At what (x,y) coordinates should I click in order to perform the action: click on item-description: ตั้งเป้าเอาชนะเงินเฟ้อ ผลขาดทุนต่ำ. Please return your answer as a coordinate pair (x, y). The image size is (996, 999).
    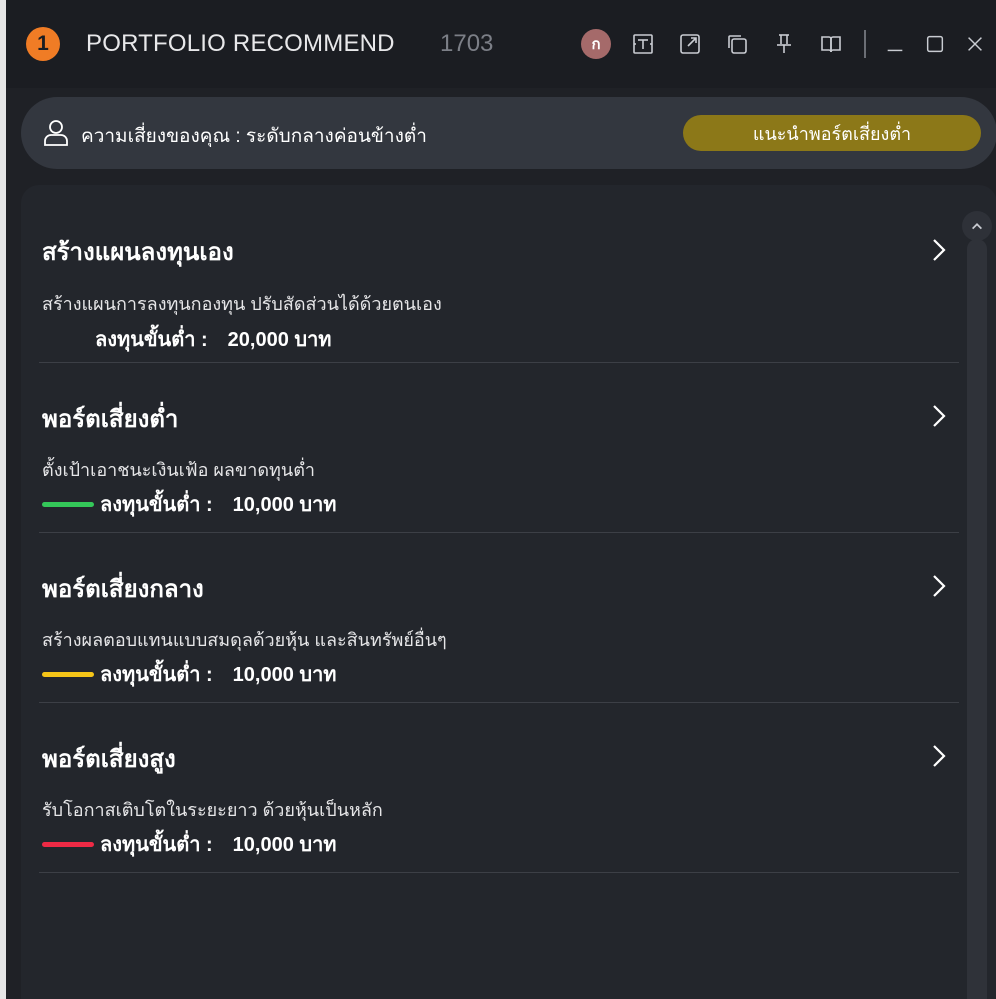
    Looking at the image, I should click on (179, 470).